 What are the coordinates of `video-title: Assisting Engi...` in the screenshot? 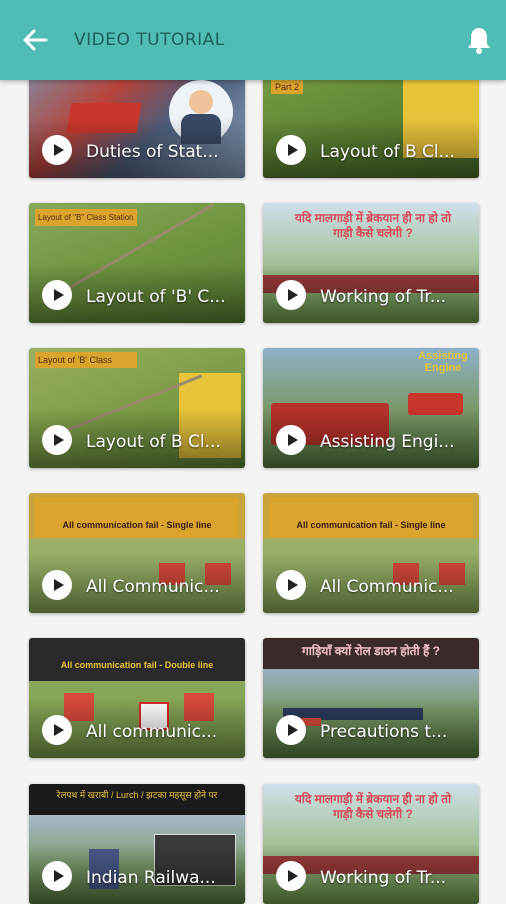 It's located at (387, 442).